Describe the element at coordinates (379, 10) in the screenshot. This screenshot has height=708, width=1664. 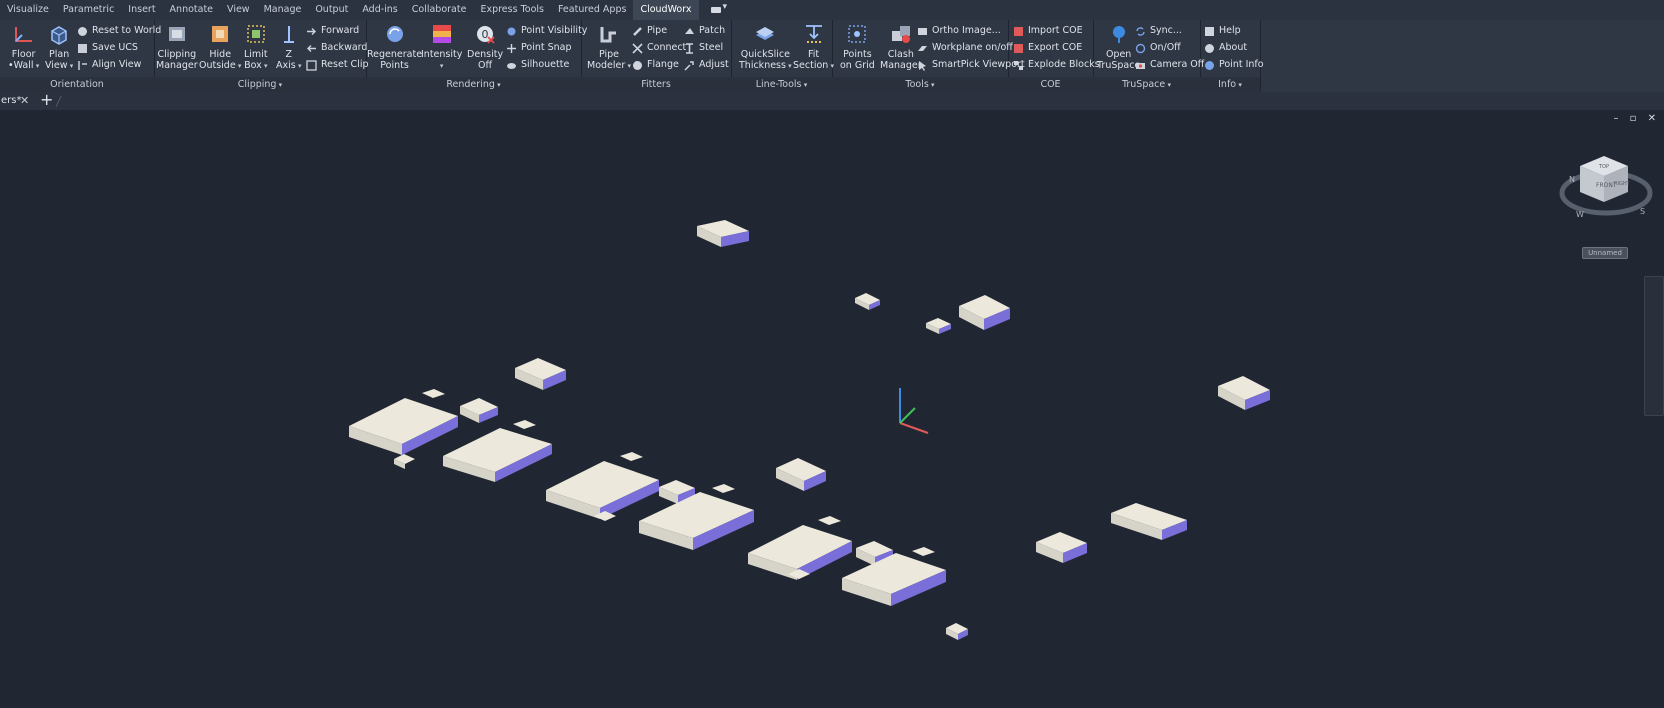
I see `tab-add-ins: Add-ins` at that location.